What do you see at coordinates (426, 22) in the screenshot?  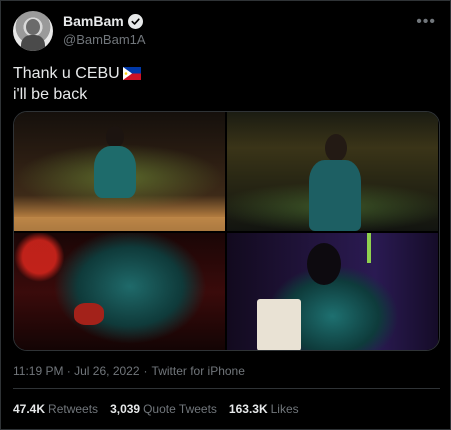 I see `more-options-icon: •••` at bounding box center [426, 22].